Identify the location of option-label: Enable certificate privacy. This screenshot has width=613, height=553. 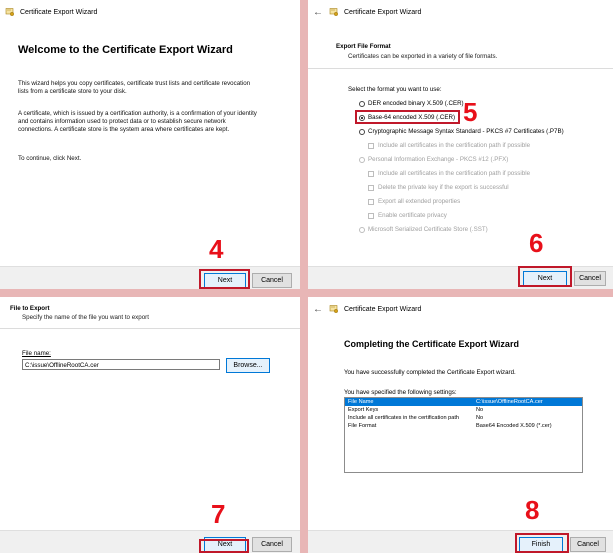
(412, 215).